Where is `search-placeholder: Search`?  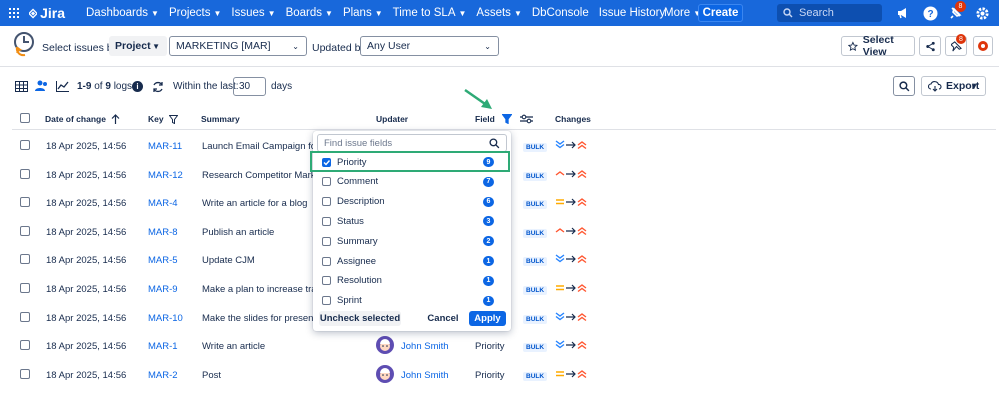
search-placeholder: Search is located at coordinates (816, 13).